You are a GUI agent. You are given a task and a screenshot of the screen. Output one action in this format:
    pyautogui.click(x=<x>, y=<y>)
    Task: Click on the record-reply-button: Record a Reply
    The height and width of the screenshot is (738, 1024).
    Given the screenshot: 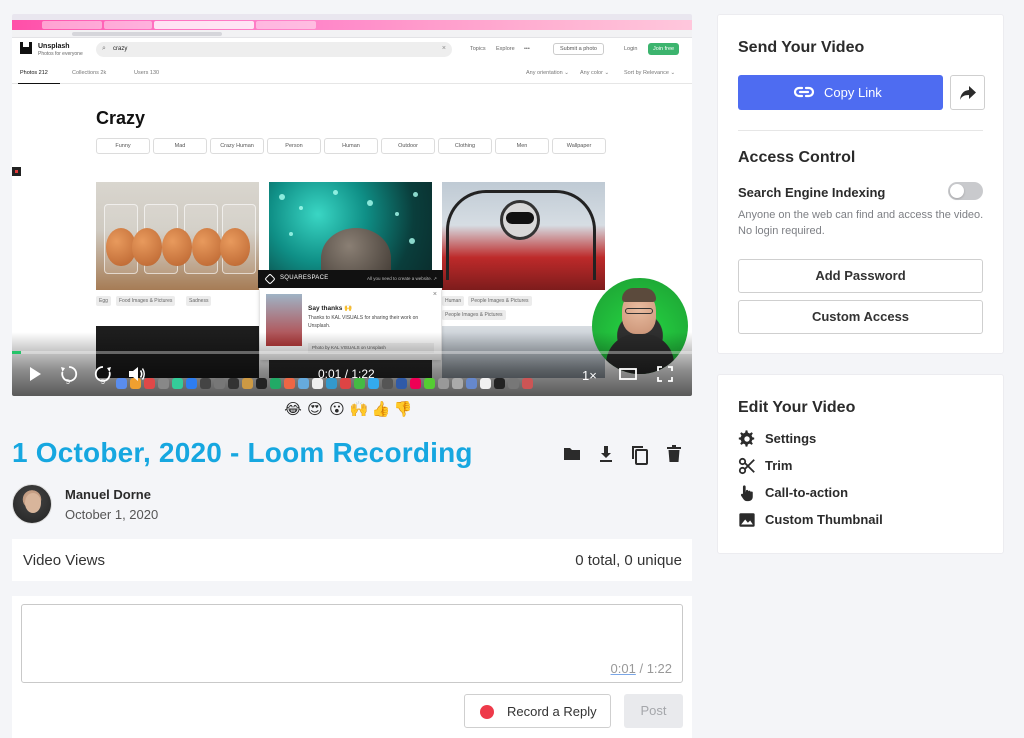 What is the action you would take?
    pyautogui.click(x=537, y=711)
    